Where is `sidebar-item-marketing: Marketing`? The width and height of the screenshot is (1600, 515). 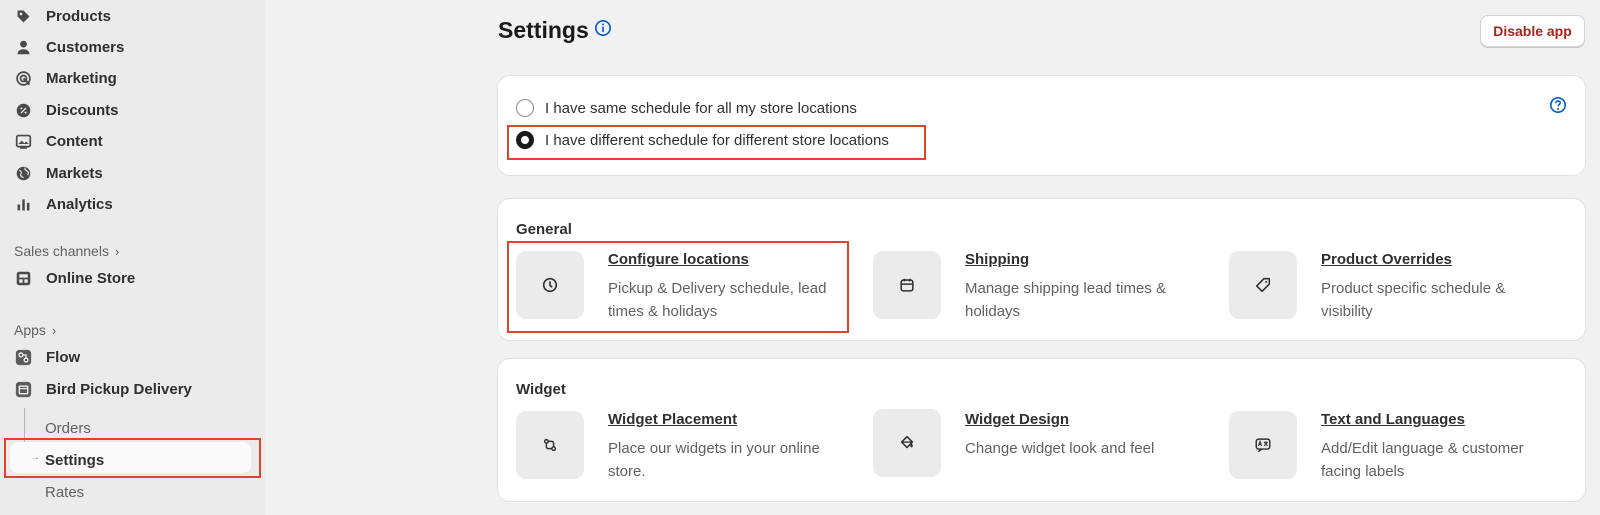
sidebar-item-marketing: Marketing is located at coordinates (65, 78).